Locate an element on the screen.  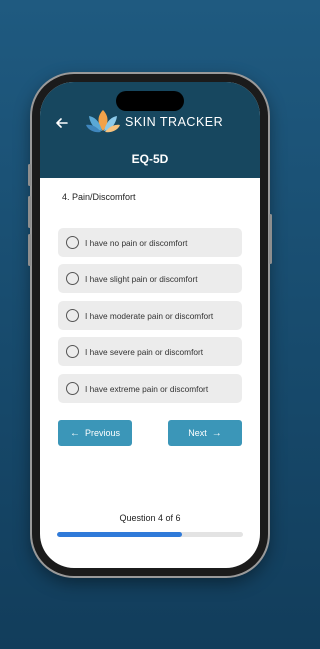
previous-button-label: Previous is located at coordinates (102, 433).